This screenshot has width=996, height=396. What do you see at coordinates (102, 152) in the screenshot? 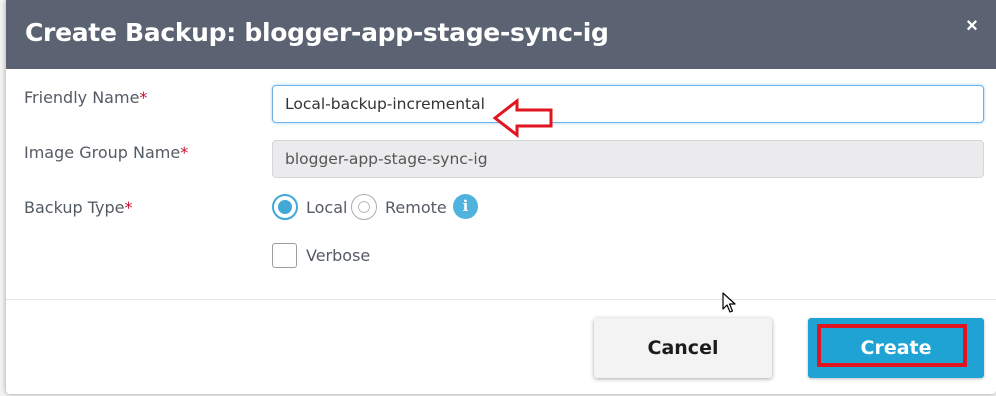
I see `image-group-name-label-text: Image Group Name` at bounding box center [102, 152].